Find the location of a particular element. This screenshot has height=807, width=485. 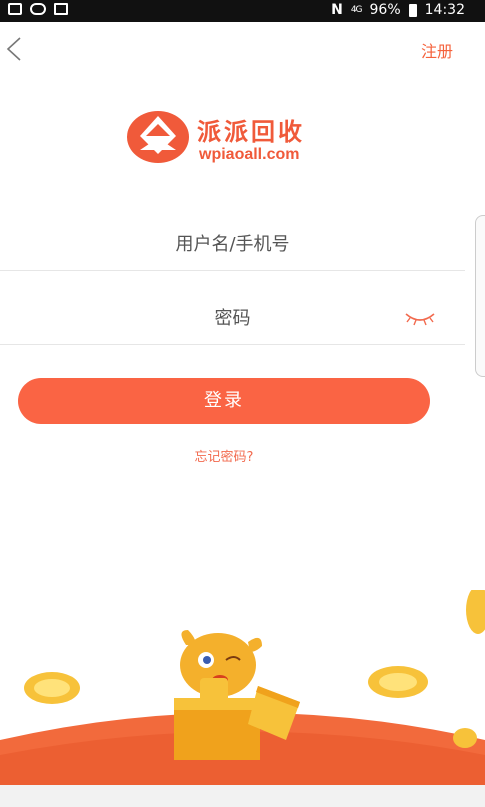

password-field is located at coordinates (232, 319).